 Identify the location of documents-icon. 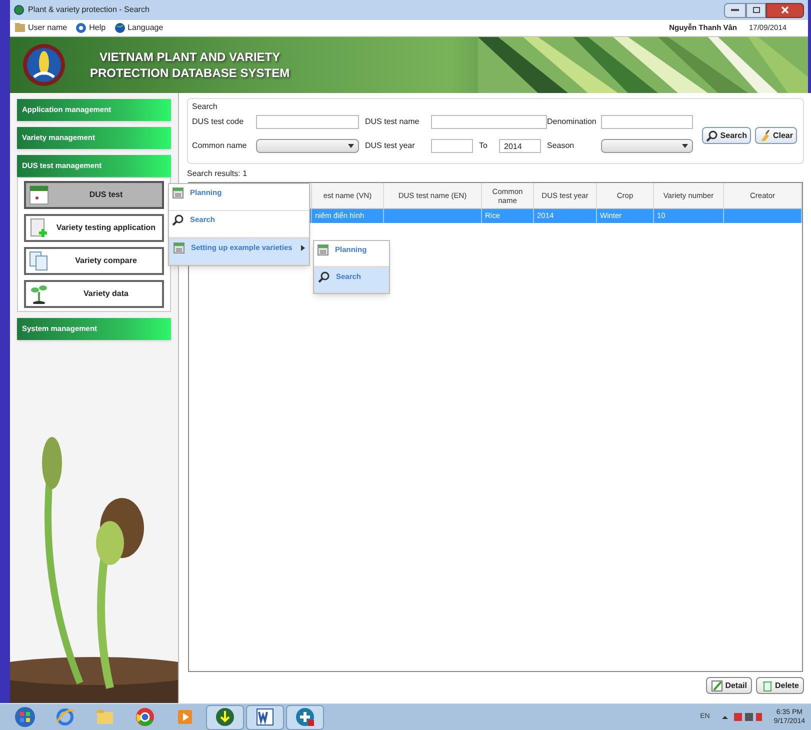
(39, 261).